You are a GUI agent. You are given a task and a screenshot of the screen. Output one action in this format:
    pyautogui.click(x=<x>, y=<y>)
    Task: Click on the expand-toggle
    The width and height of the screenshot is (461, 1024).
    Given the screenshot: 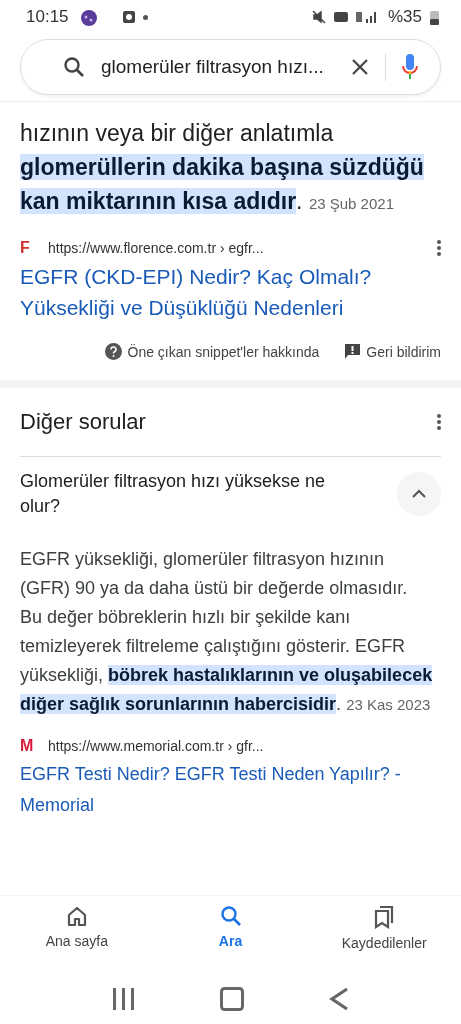 What is the action you would take?
    pyautogui.click(x=419, y=494)
    